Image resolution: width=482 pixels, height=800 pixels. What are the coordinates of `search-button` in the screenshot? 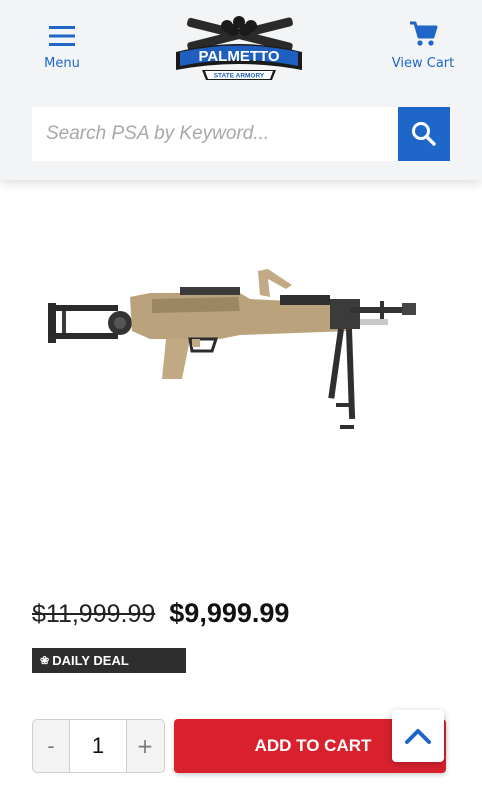 It's located at (424, 134).